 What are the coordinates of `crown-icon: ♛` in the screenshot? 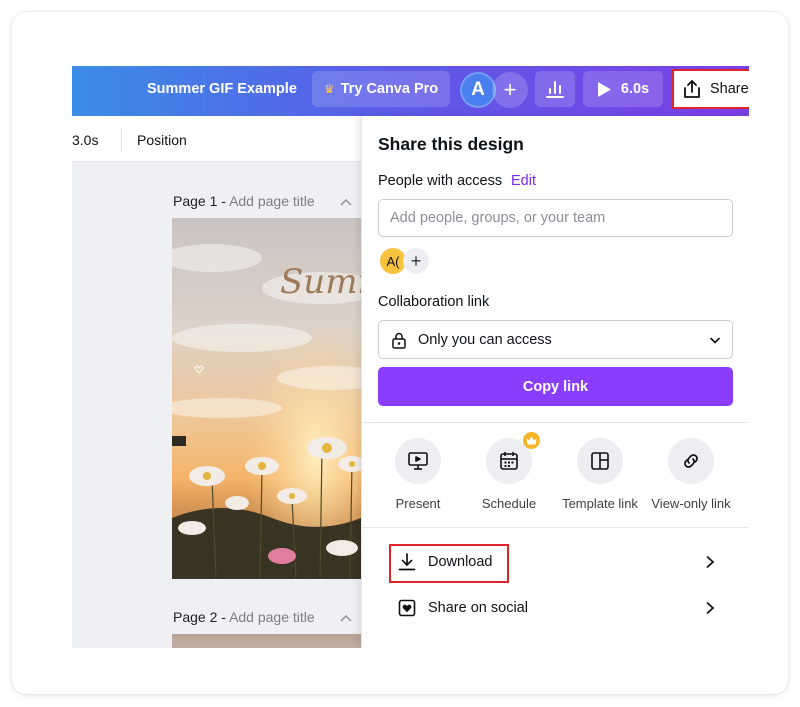 It's located at (329, 89).